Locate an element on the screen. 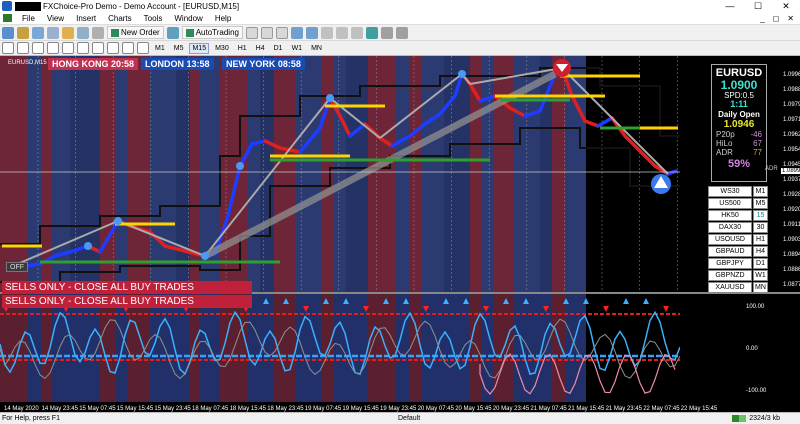  label-icon is located at coordinates (128, 48).